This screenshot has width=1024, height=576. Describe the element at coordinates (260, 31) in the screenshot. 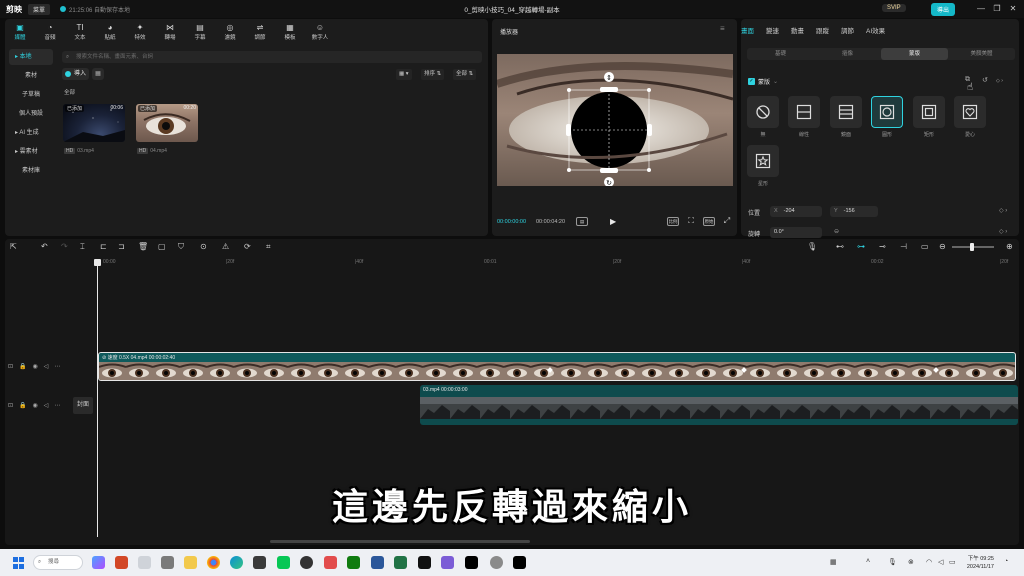

I see `tool-adjust: ⇌ 調節` at that location.